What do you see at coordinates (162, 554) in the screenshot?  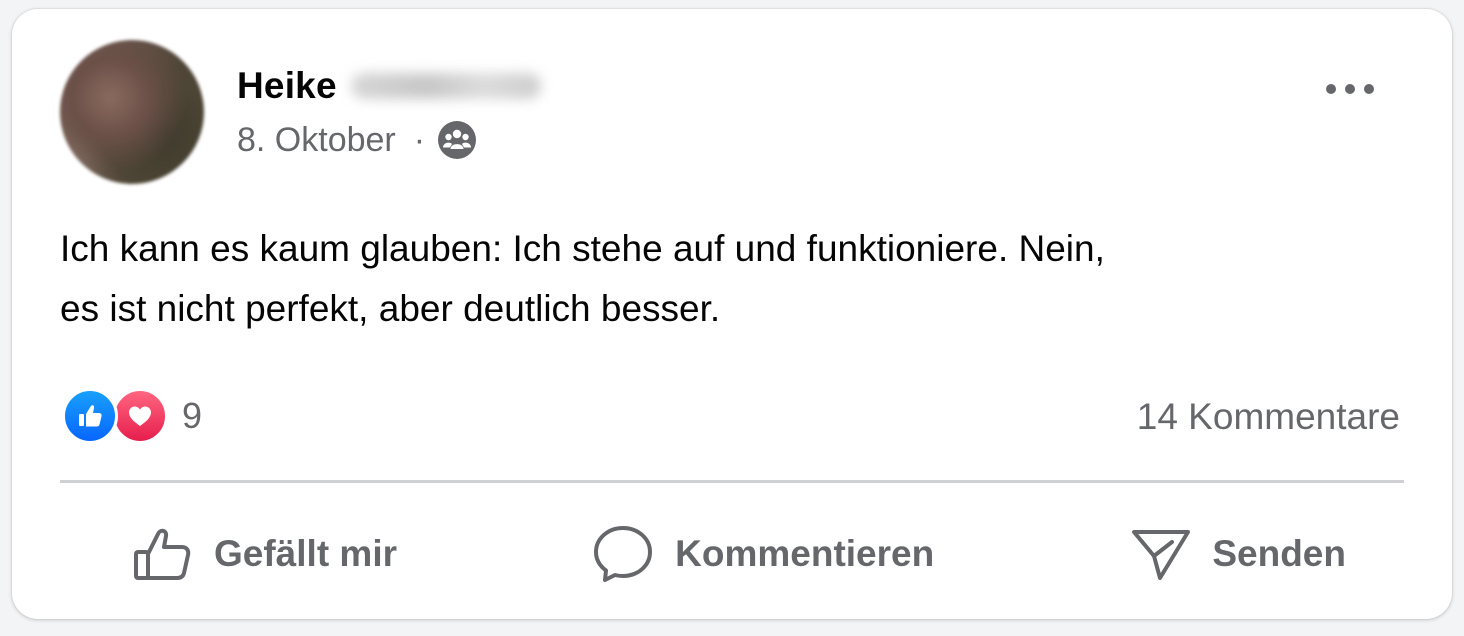 I see `thumbs-up-icon` at bounding box center [162, 554].